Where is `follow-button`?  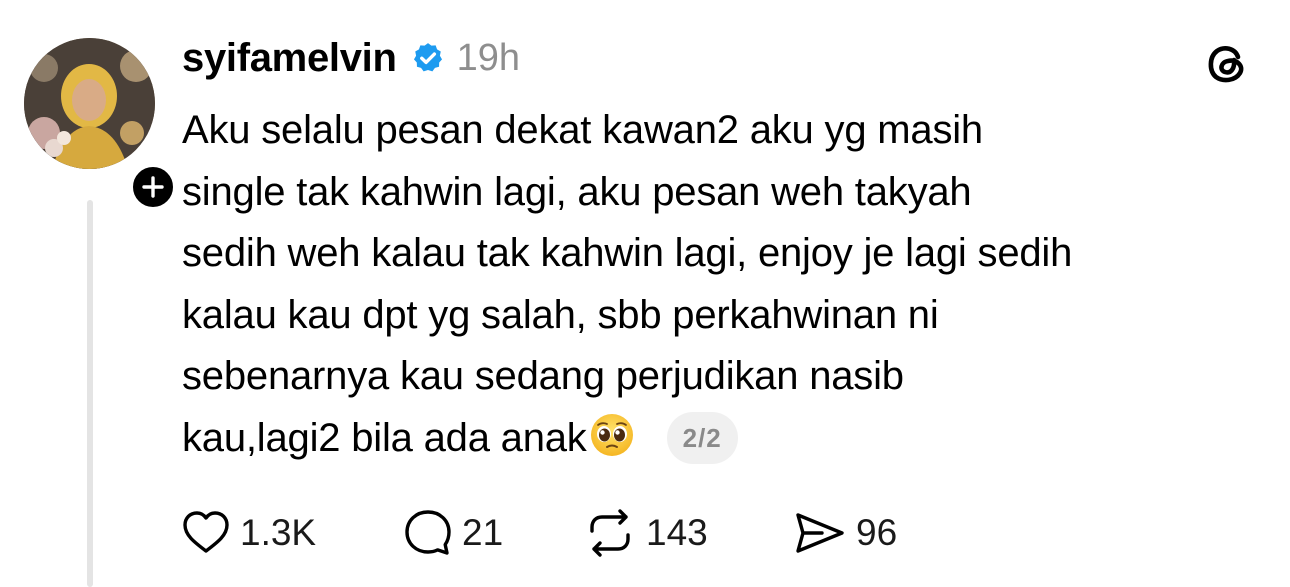 follow-button is located at coordinates (153, 187).